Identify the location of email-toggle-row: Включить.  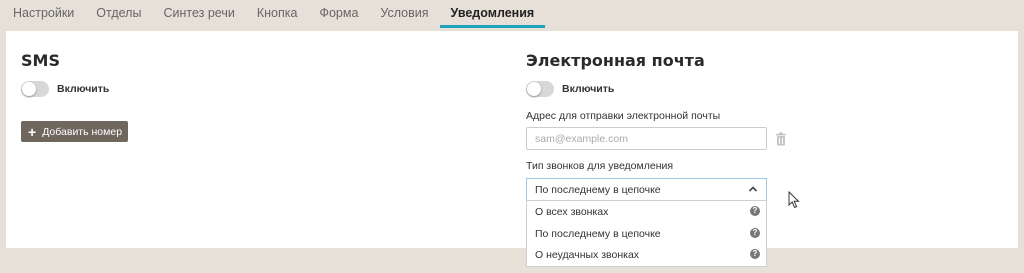
(570, 89).